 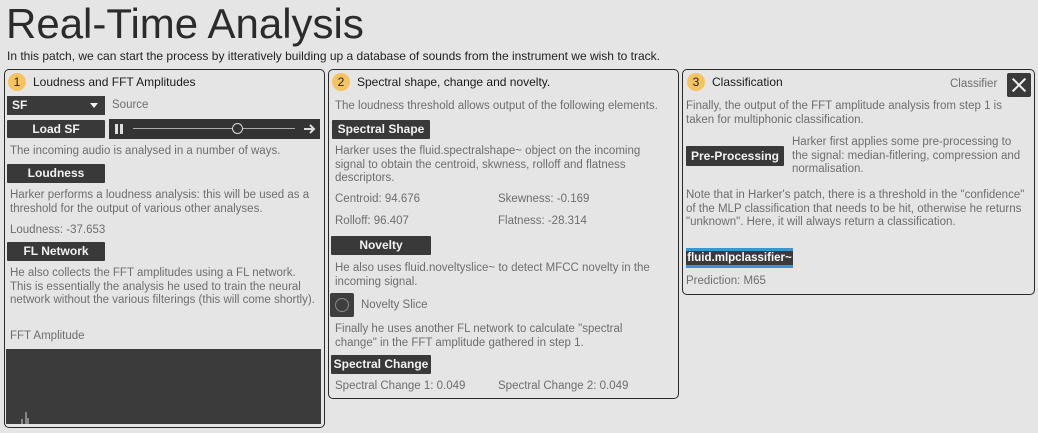 I want to click on panel-1-heading: Loudness and FFT Amplitudes, so click(x=114, y=82).